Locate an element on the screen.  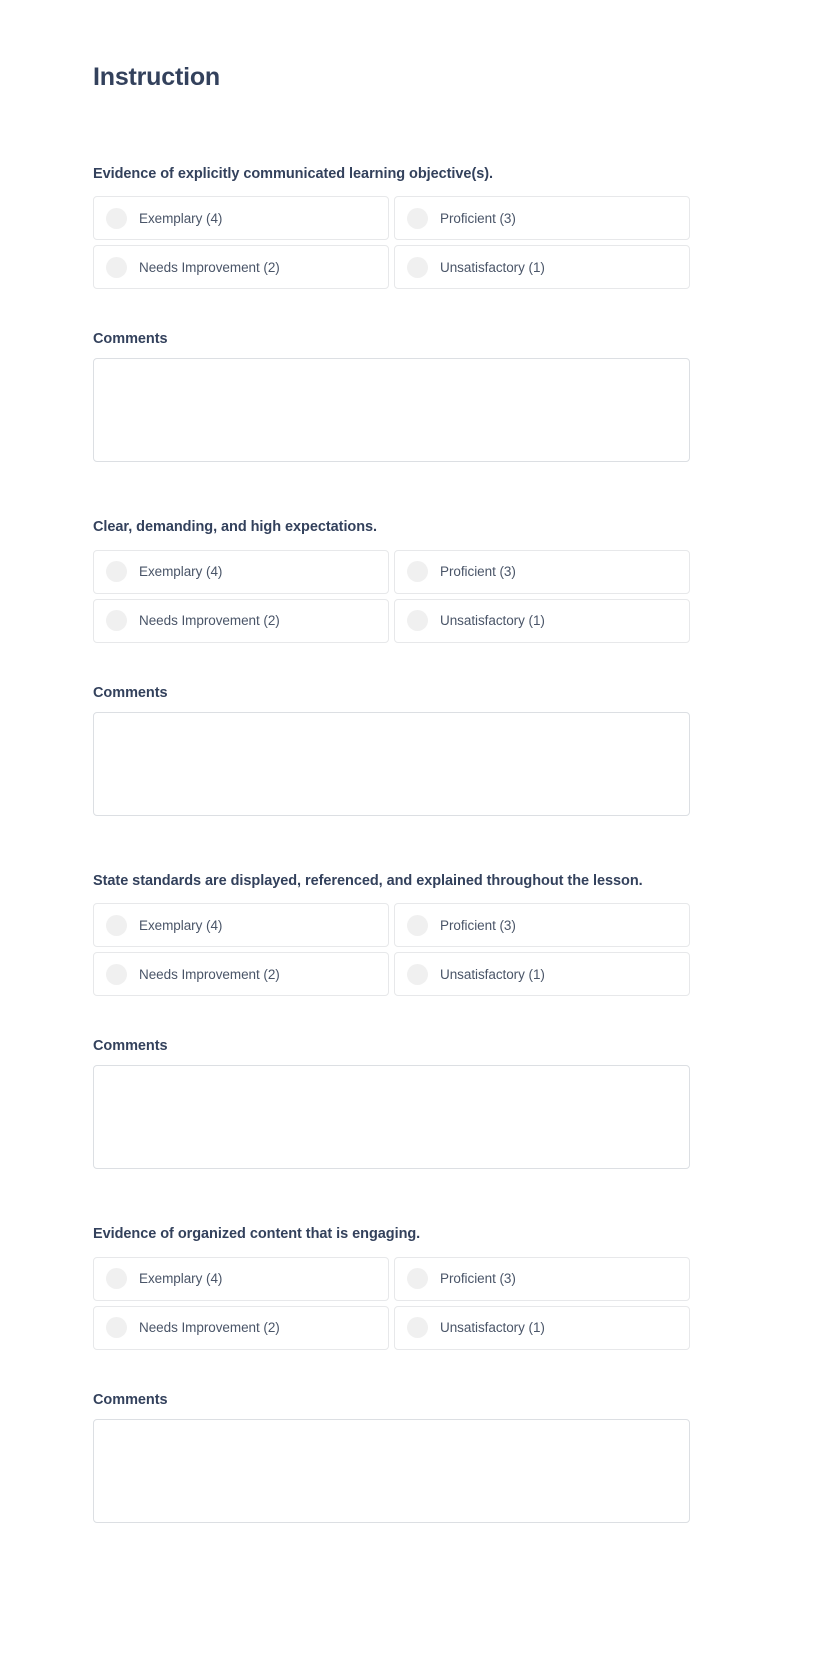
option-unsatisfactory-2: Unsatisfactory (1) is located at coordinates (542, 620).